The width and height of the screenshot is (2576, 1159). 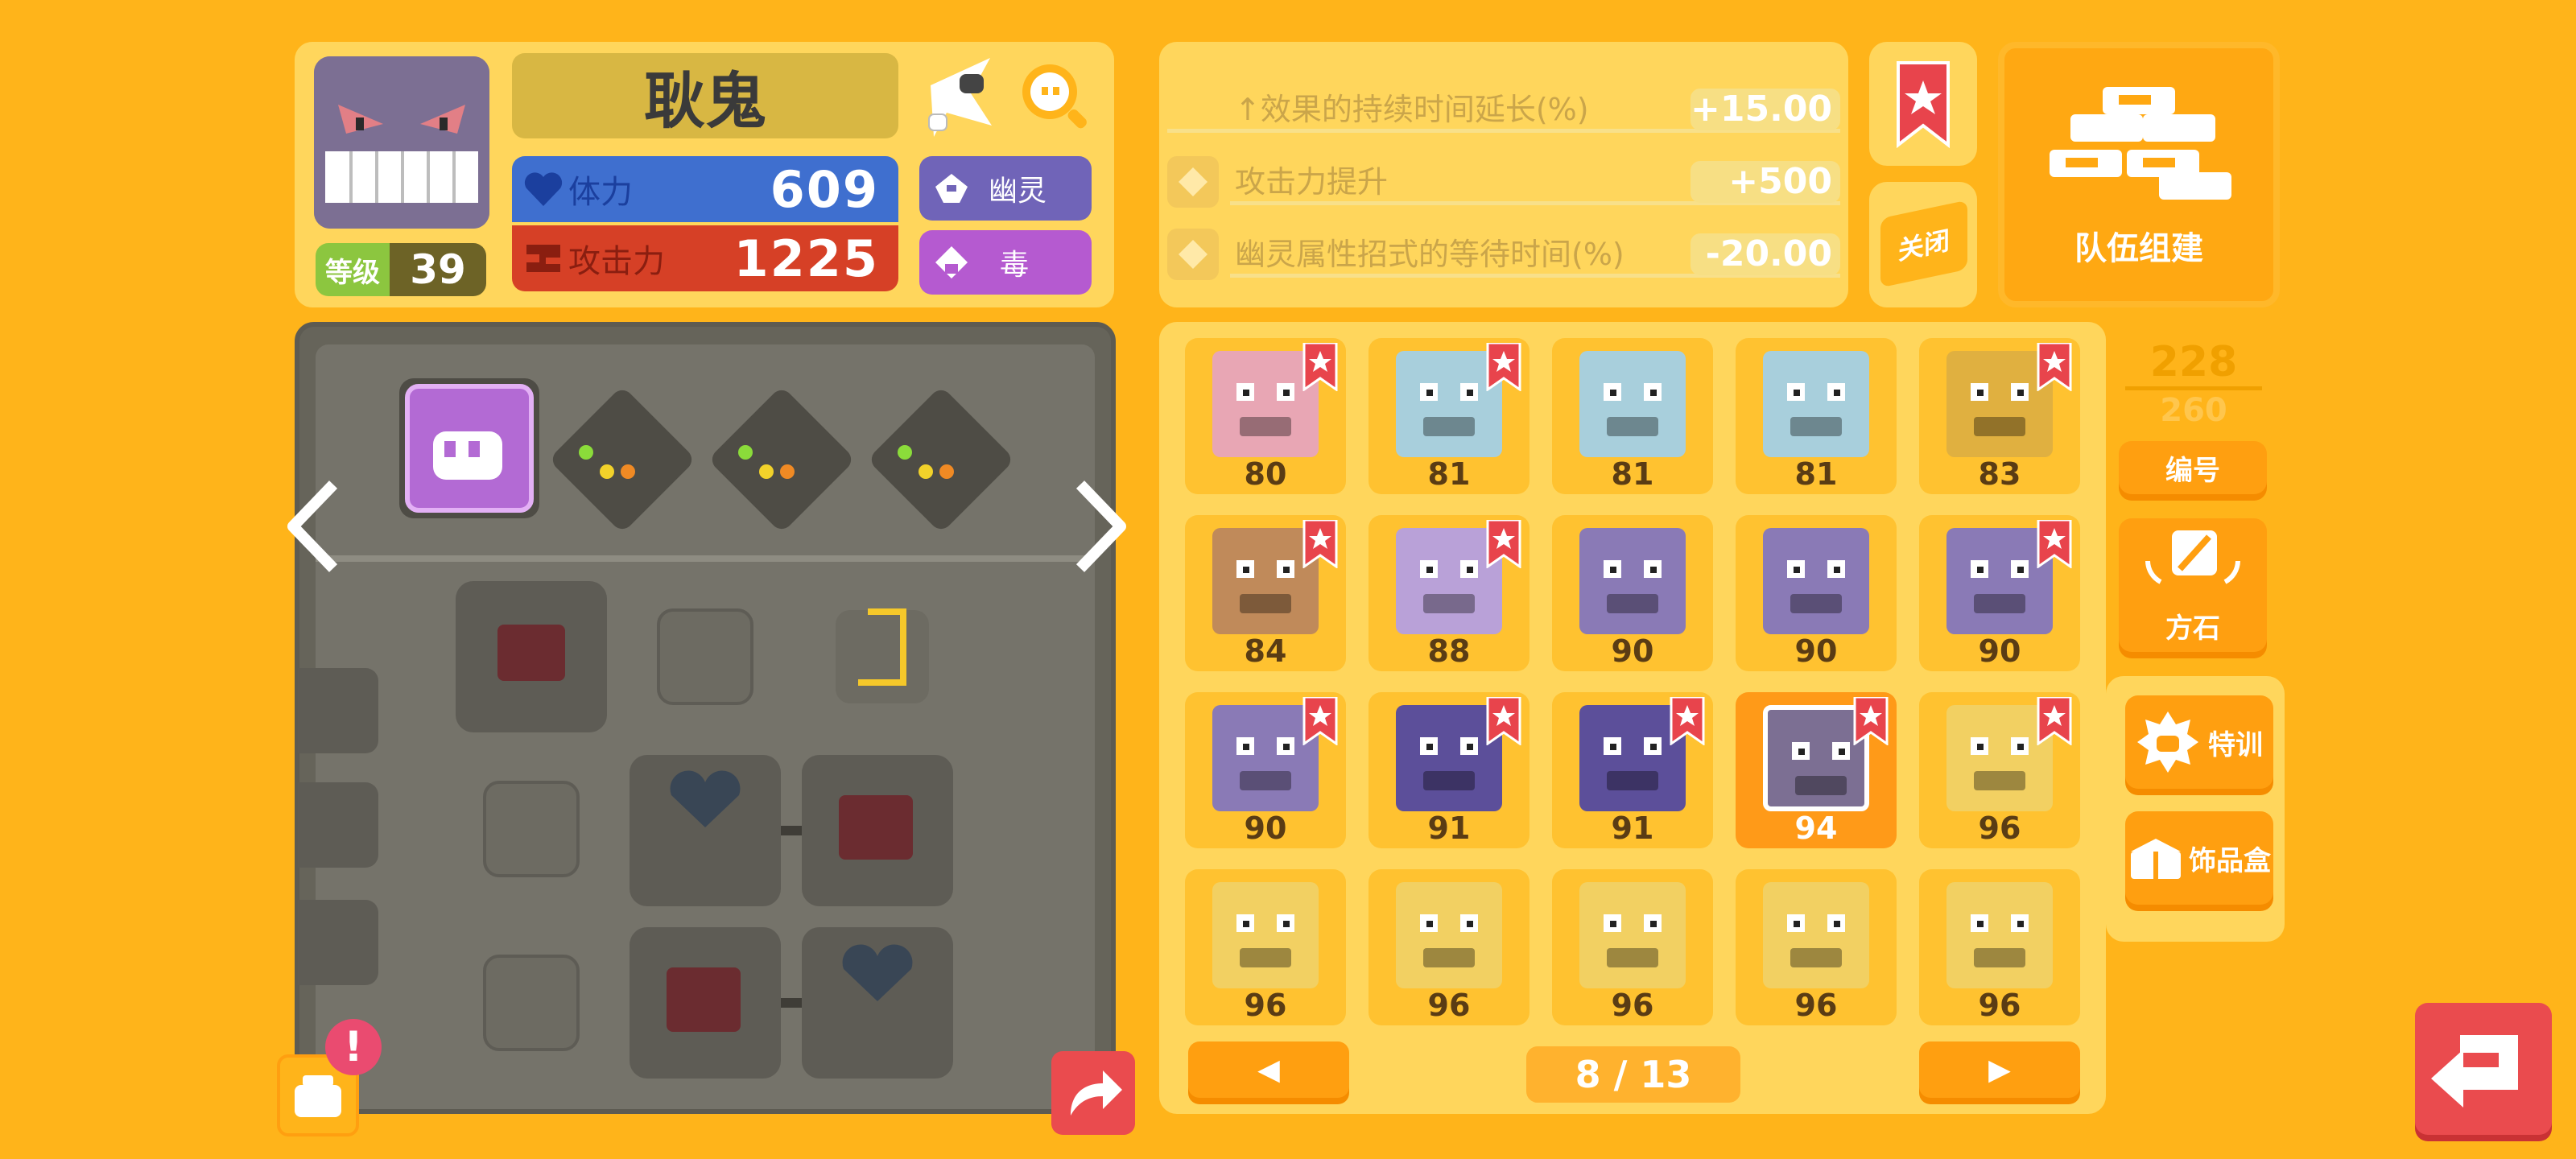 What do you see at coordinates (616, 261) in the screenshot?
I see `attack-label: 攻击力` at bounding box center [616, 261].